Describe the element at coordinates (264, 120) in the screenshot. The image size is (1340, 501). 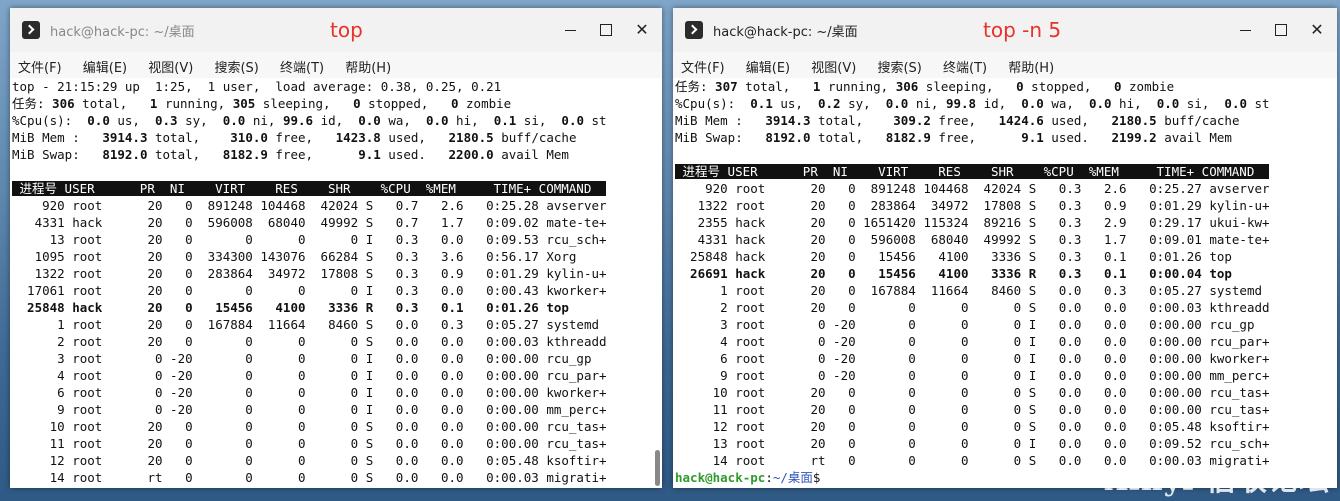
I see `terminal-text: ni,` at that location.